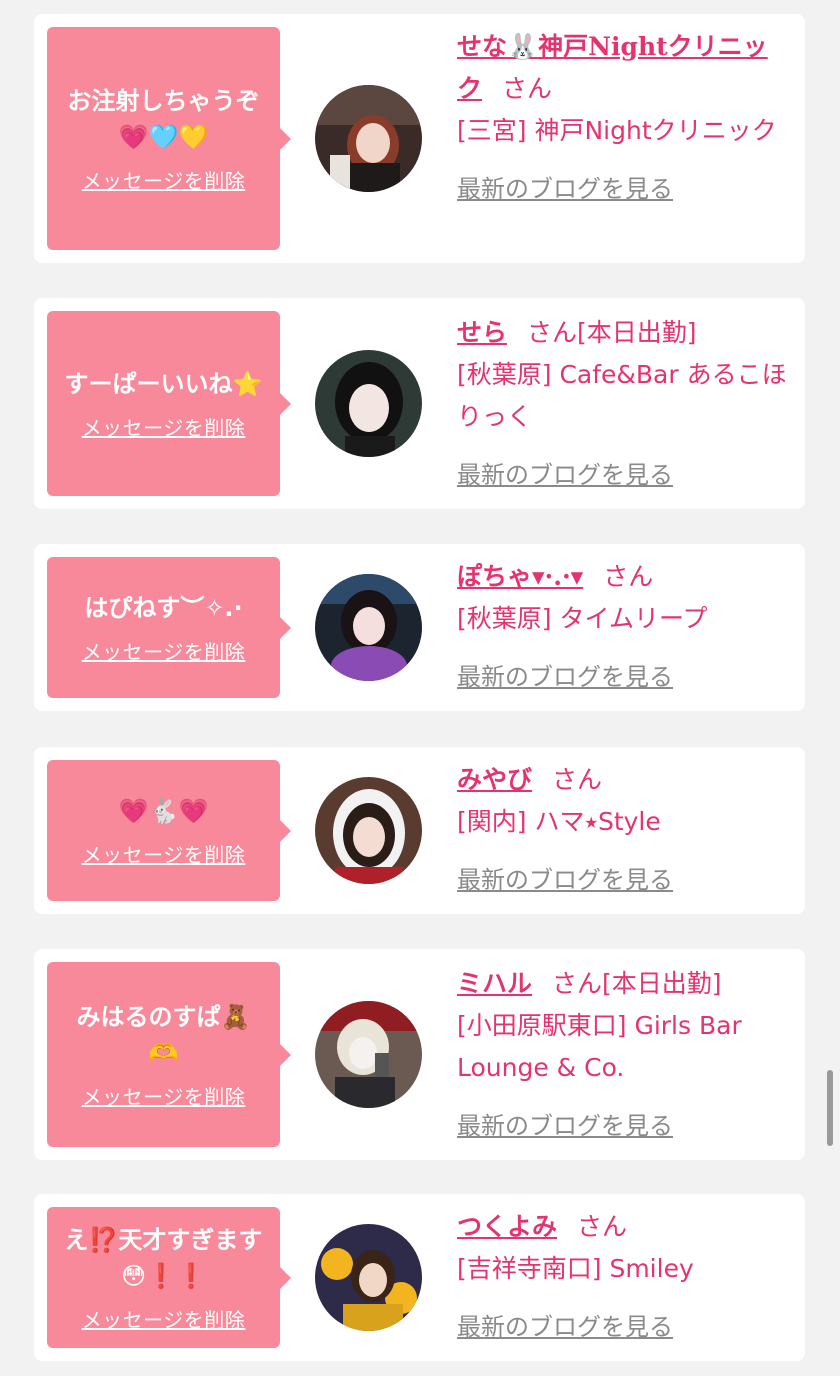 The width and height of the screenshot is (840, 1376). I want to click on message-bubble: みはるのすぱ🧸 🫶 メッセージを削除, so click(169, 1054).